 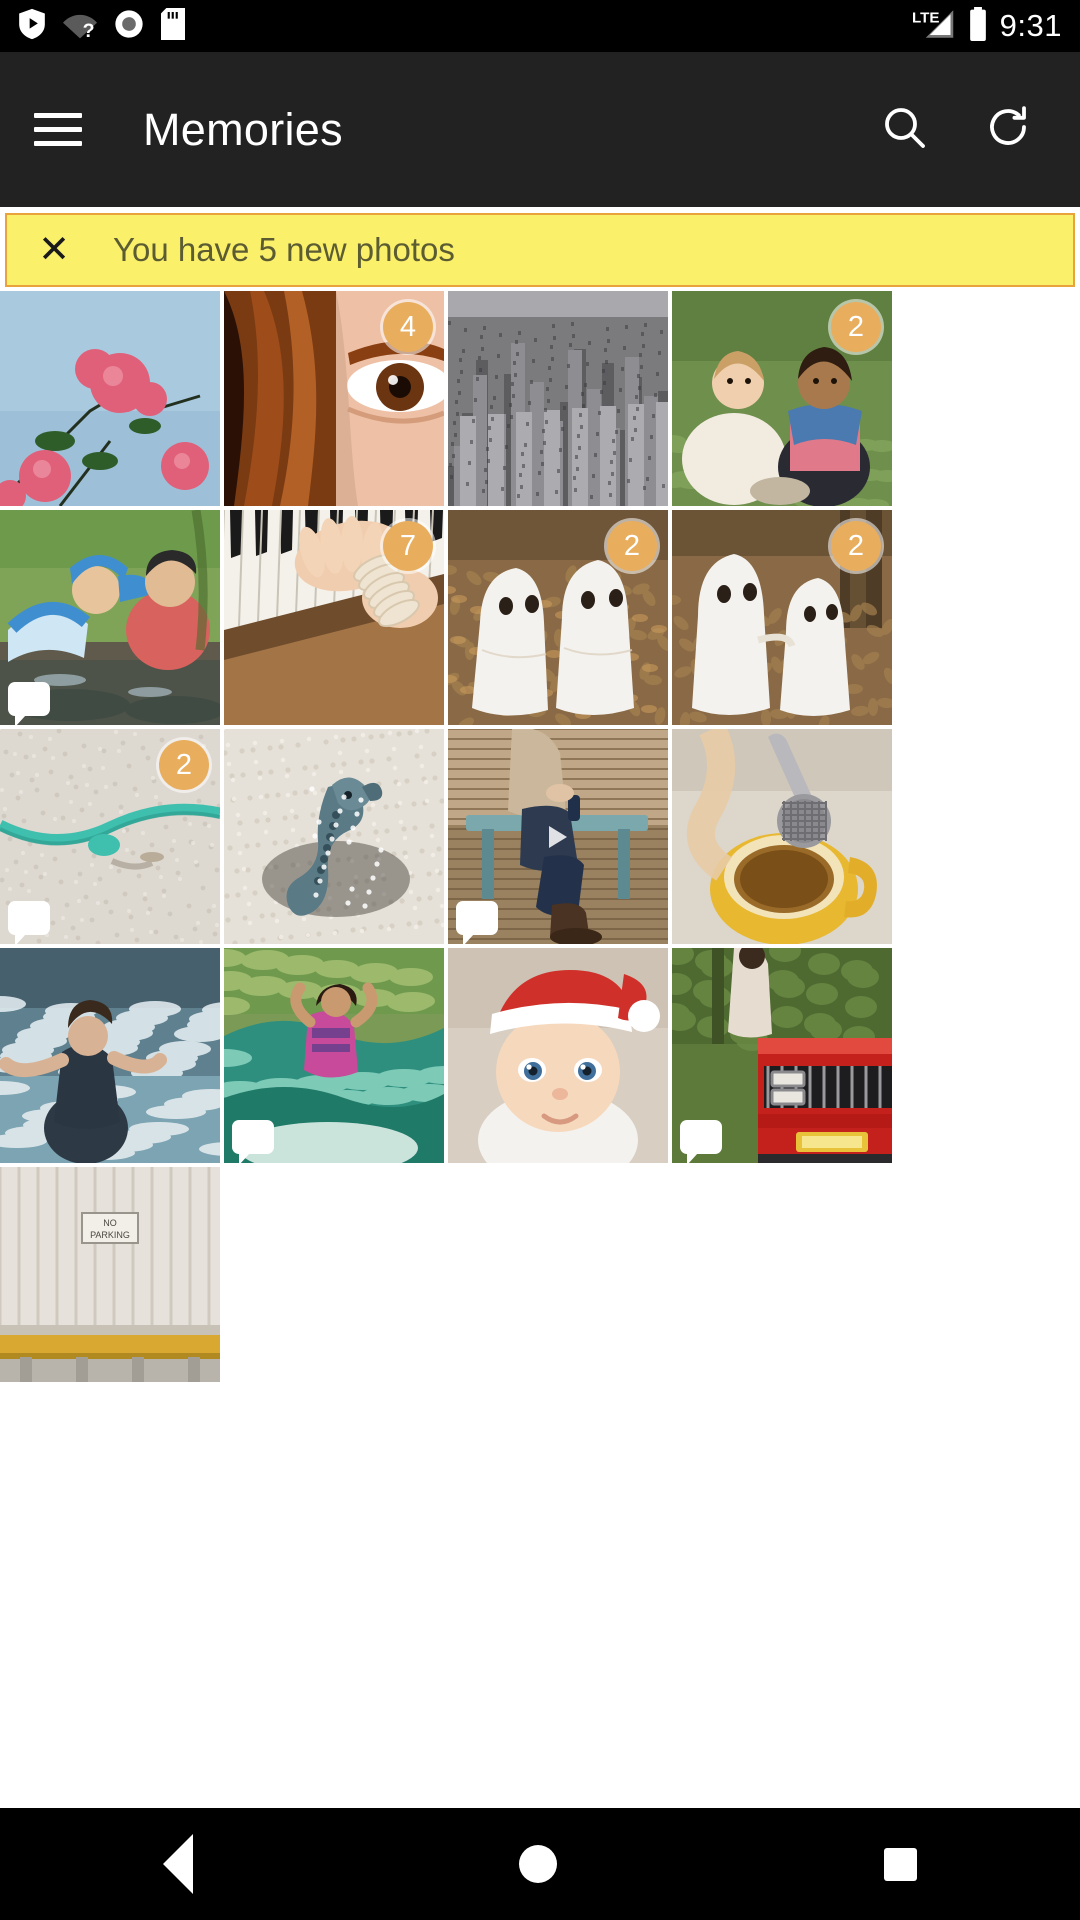 I want to click on status-bar-left-icons: ?, so click(x=101, y=26).